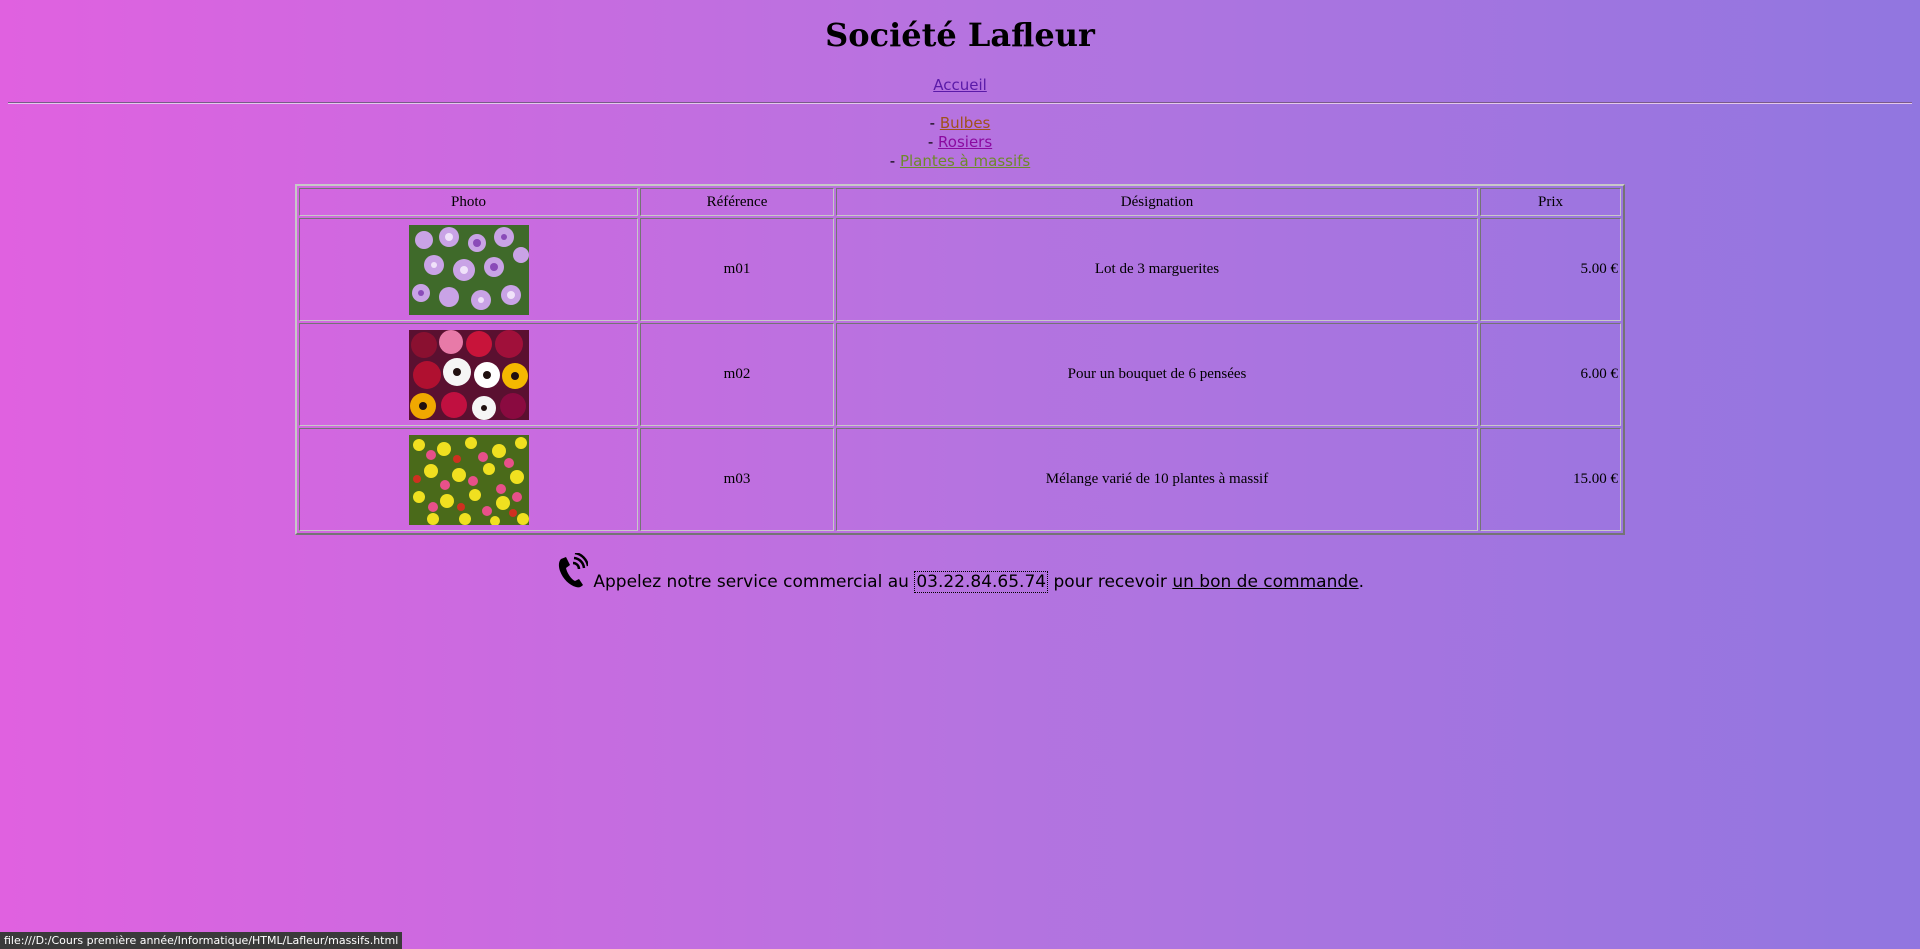 The height and width of the screenshot is (949, 1920). Describe the element at coordinates (737, 202) in the screenshot. I see `header-reference: Référence` at that location.